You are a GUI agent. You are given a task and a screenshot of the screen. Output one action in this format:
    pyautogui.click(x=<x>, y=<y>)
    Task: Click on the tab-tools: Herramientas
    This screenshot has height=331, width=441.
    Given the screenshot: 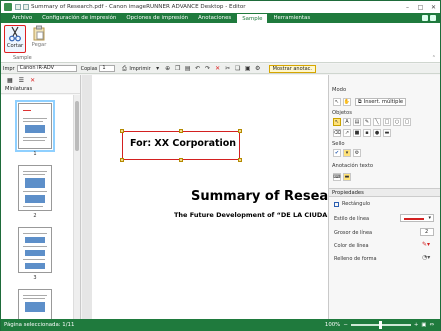 What is the action you would take?
    pyautogui.click(x=291, y=18)
    